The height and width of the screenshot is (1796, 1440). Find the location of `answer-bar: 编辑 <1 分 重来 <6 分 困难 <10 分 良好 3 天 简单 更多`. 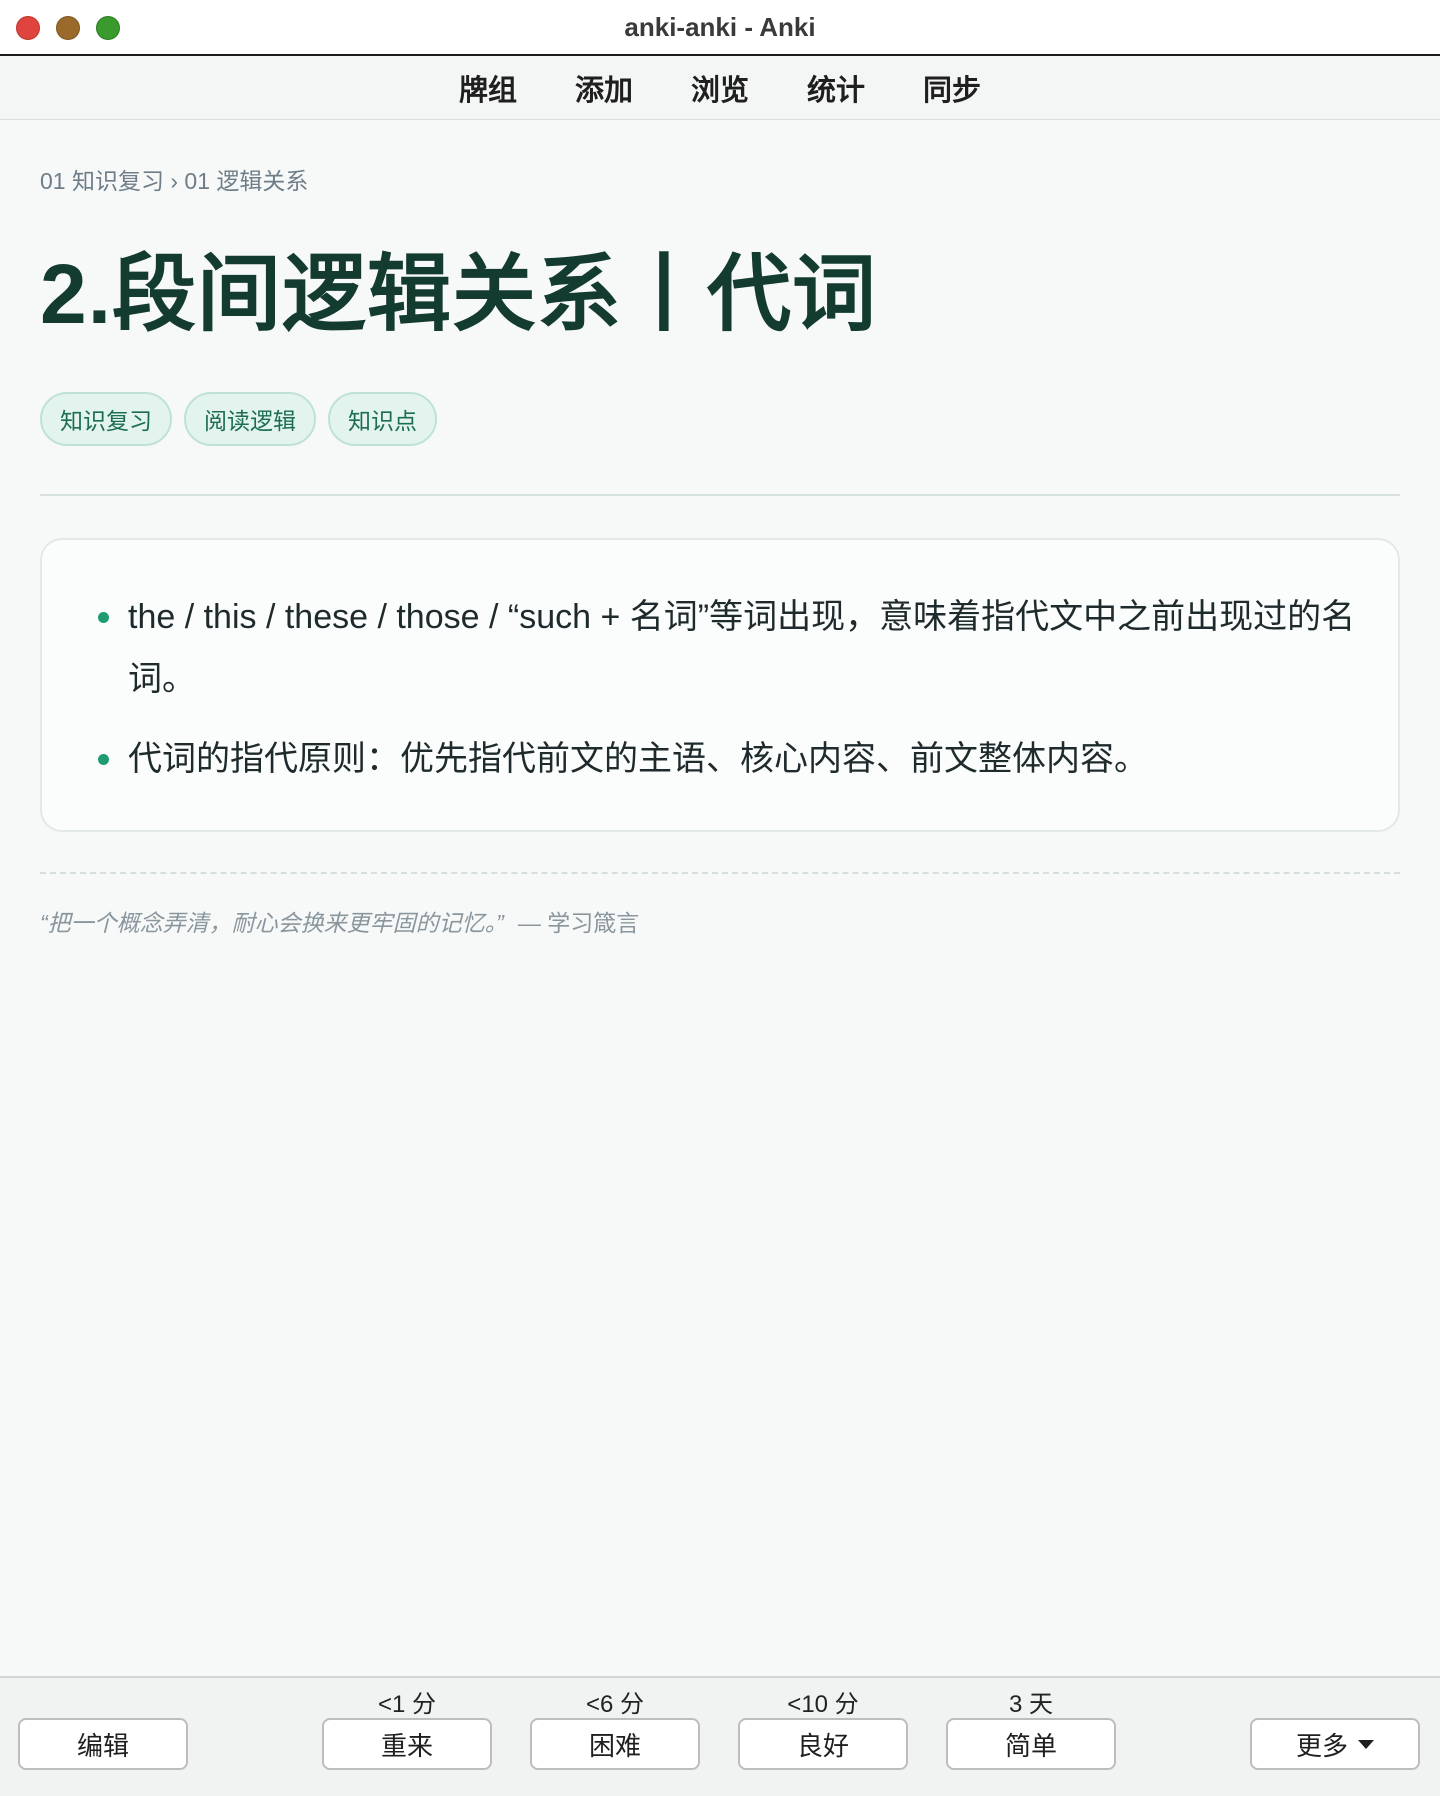

answer-bar: 编辑 <1 分 重来 <6 分 困难 <10 分 良好 3 天 简单 更多 is located at coordinates (720, 1736).